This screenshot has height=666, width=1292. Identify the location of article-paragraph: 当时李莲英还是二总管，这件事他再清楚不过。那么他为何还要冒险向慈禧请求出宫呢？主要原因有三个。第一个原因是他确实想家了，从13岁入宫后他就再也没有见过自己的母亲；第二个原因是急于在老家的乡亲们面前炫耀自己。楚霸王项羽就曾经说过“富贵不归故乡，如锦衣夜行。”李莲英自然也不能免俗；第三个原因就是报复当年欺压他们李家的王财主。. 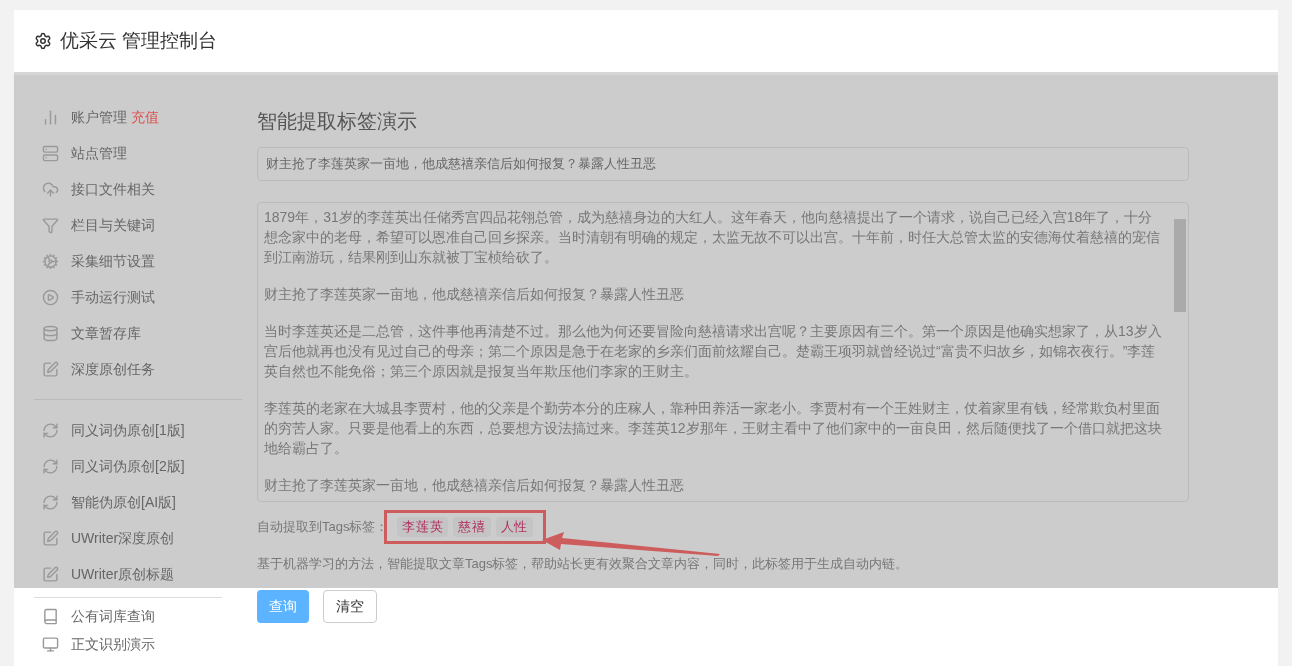
(713, 351).